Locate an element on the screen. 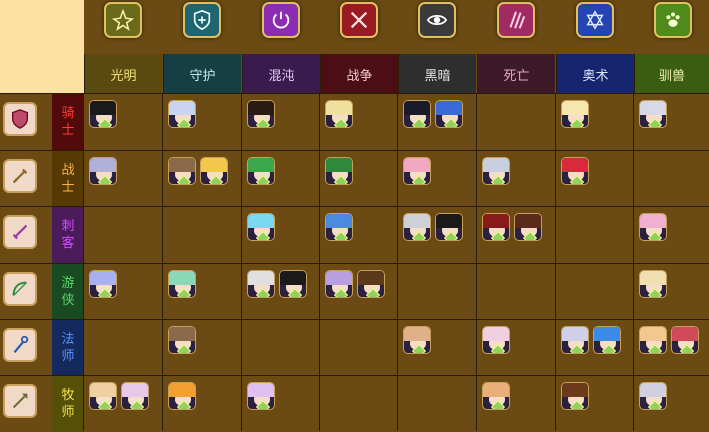 This screenshot has width=709, height=432. crossed-swords-icon is located at coordinates (359, 20).